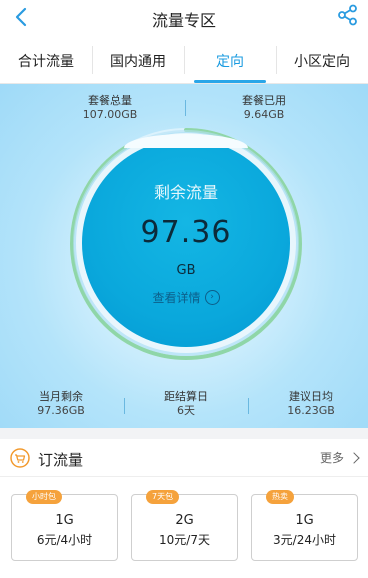 The height and width of the screenshot is (578, 368). I want to click on month-remaining-label: 当月剩余, so click(61, 396).